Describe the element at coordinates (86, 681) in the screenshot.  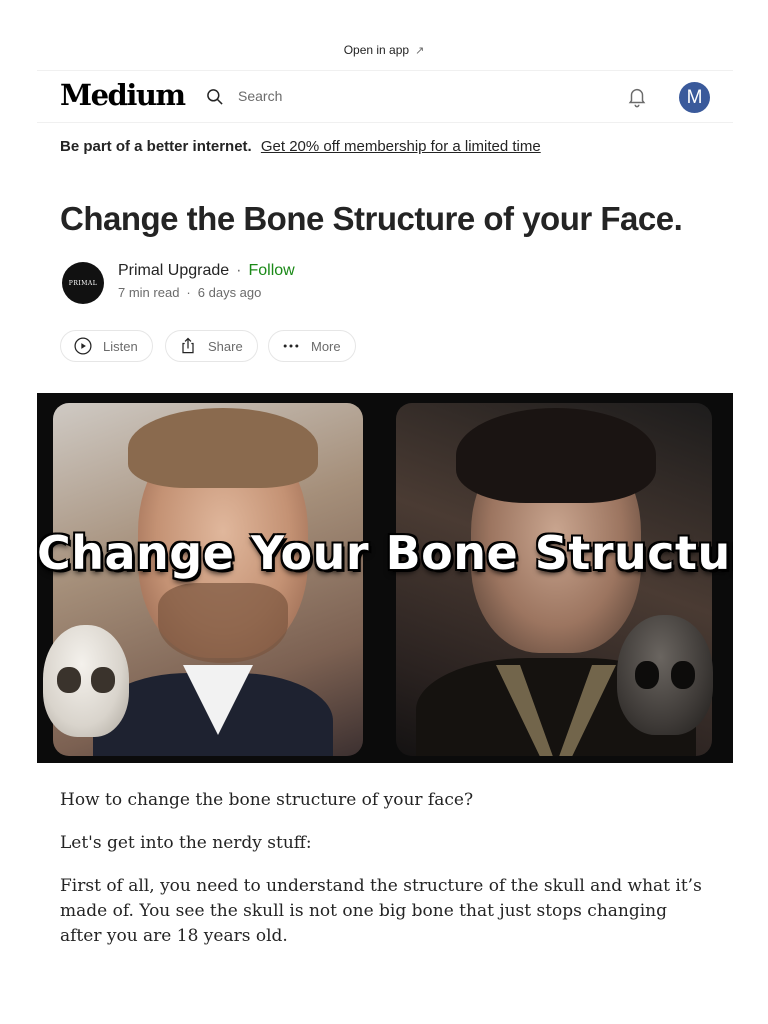
I see `white-skull-icon` at that location.